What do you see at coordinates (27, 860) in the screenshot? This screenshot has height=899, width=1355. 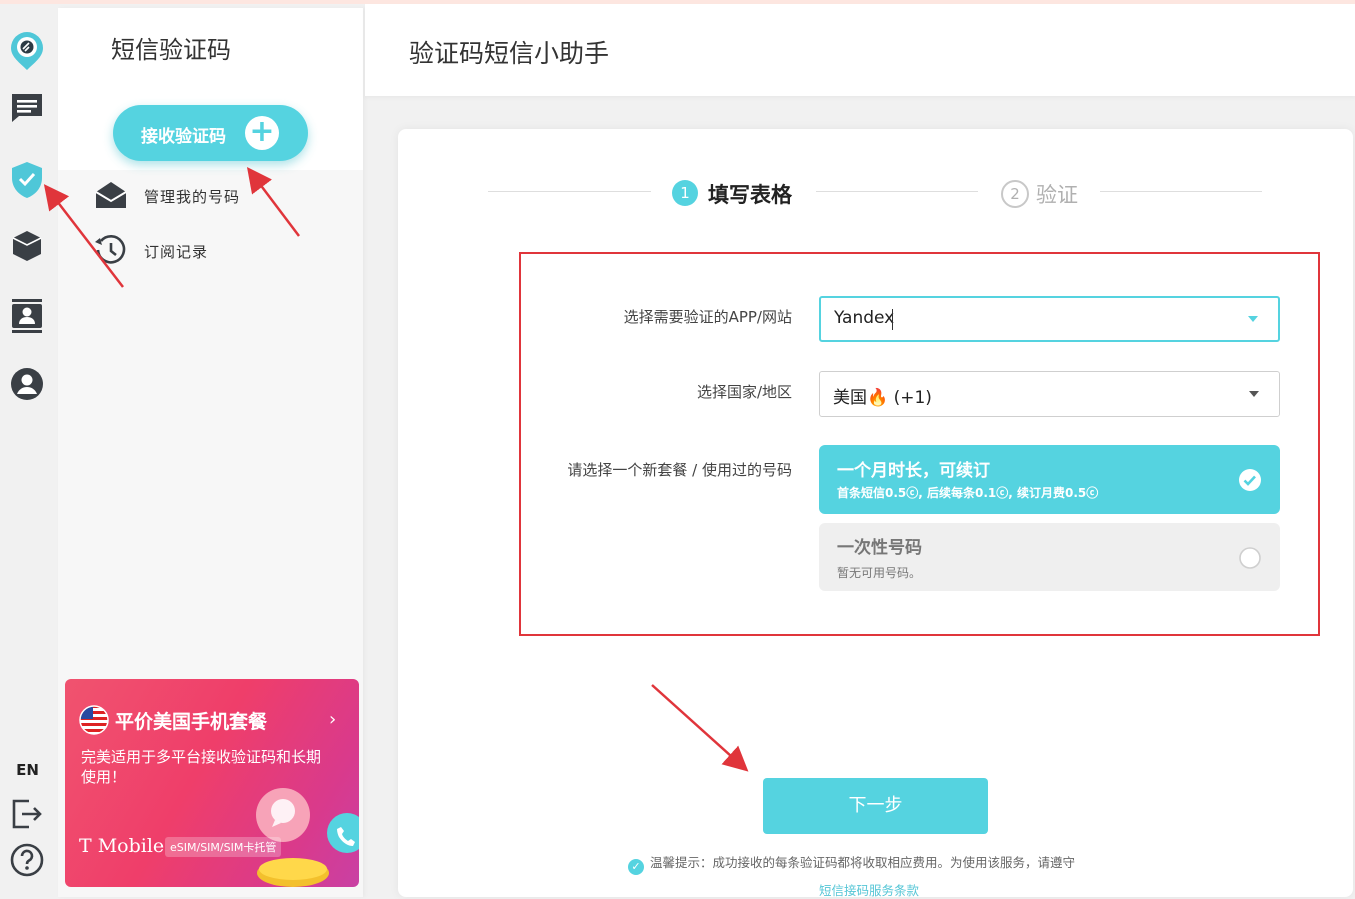 I see `help-icon` at bounding box center [27, 860].